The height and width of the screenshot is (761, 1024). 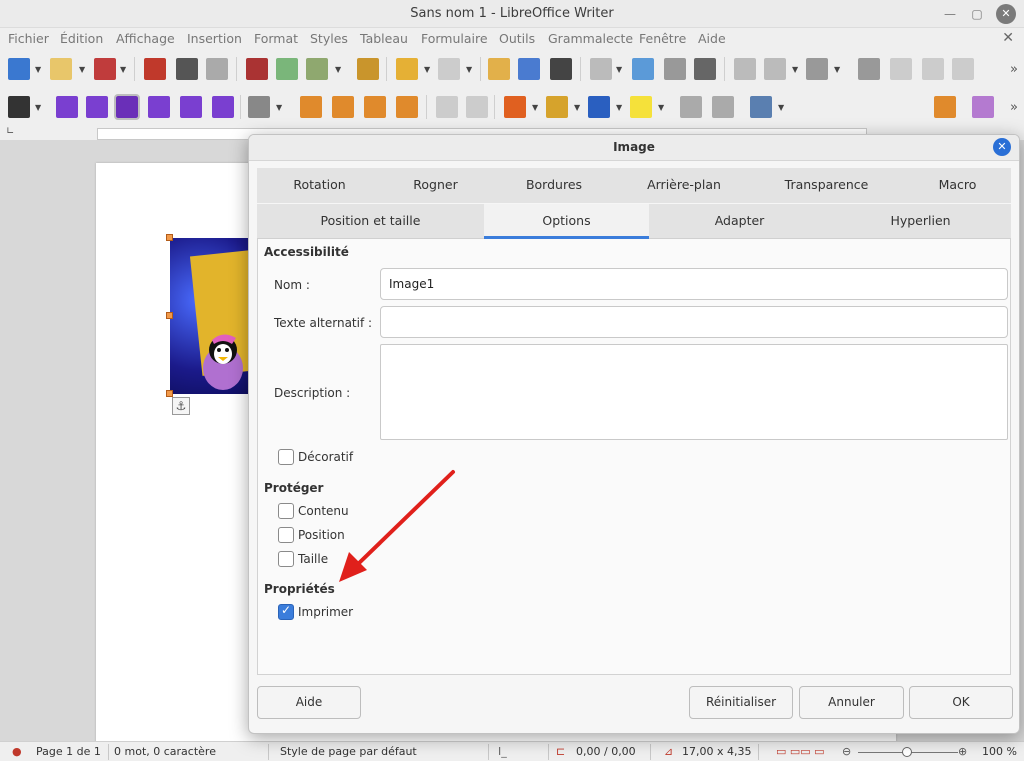 What do you see at coordinates (499, 69) in the screenshot?
I see `find-replace-icon` at bounding box center [499, 69].